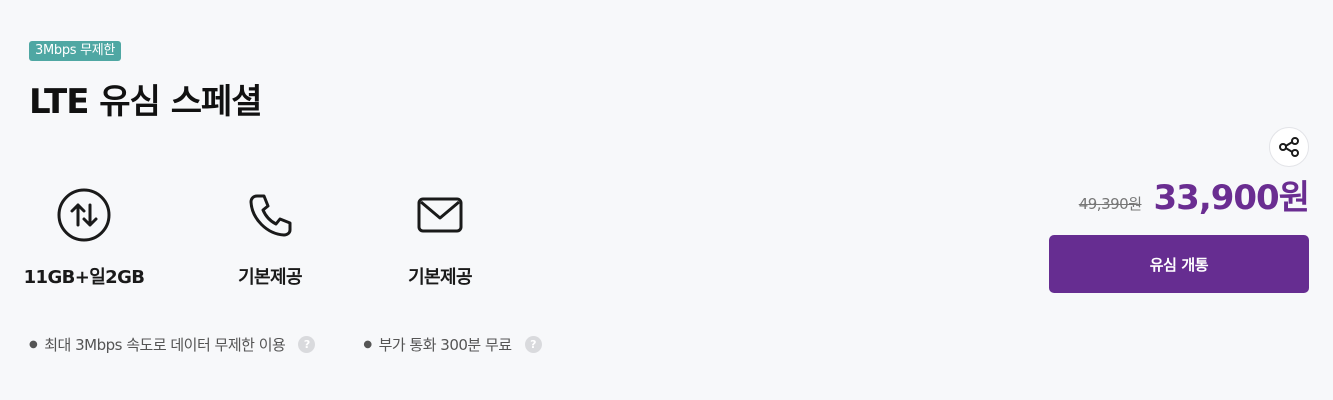 The image size is (1333, 400). Describe the element at coordinates (270, 277) in the screenshot. I see `feature-voice-label: 기본제공` at that location.